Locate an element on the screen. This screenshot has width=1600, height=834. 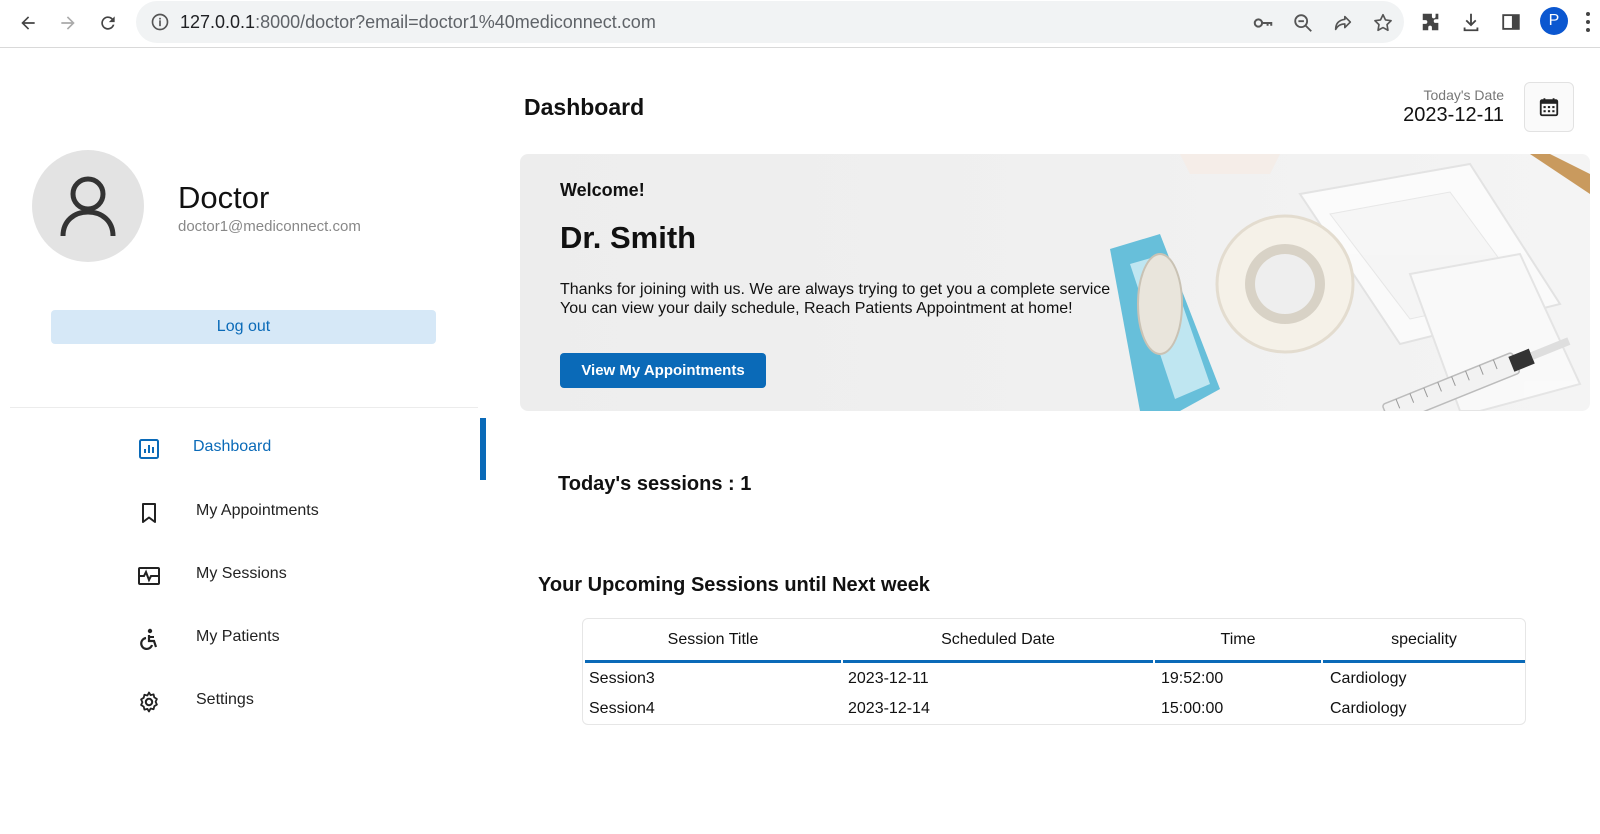
sidebar-item-patients: My Patients is located at coordinates (243, 638).